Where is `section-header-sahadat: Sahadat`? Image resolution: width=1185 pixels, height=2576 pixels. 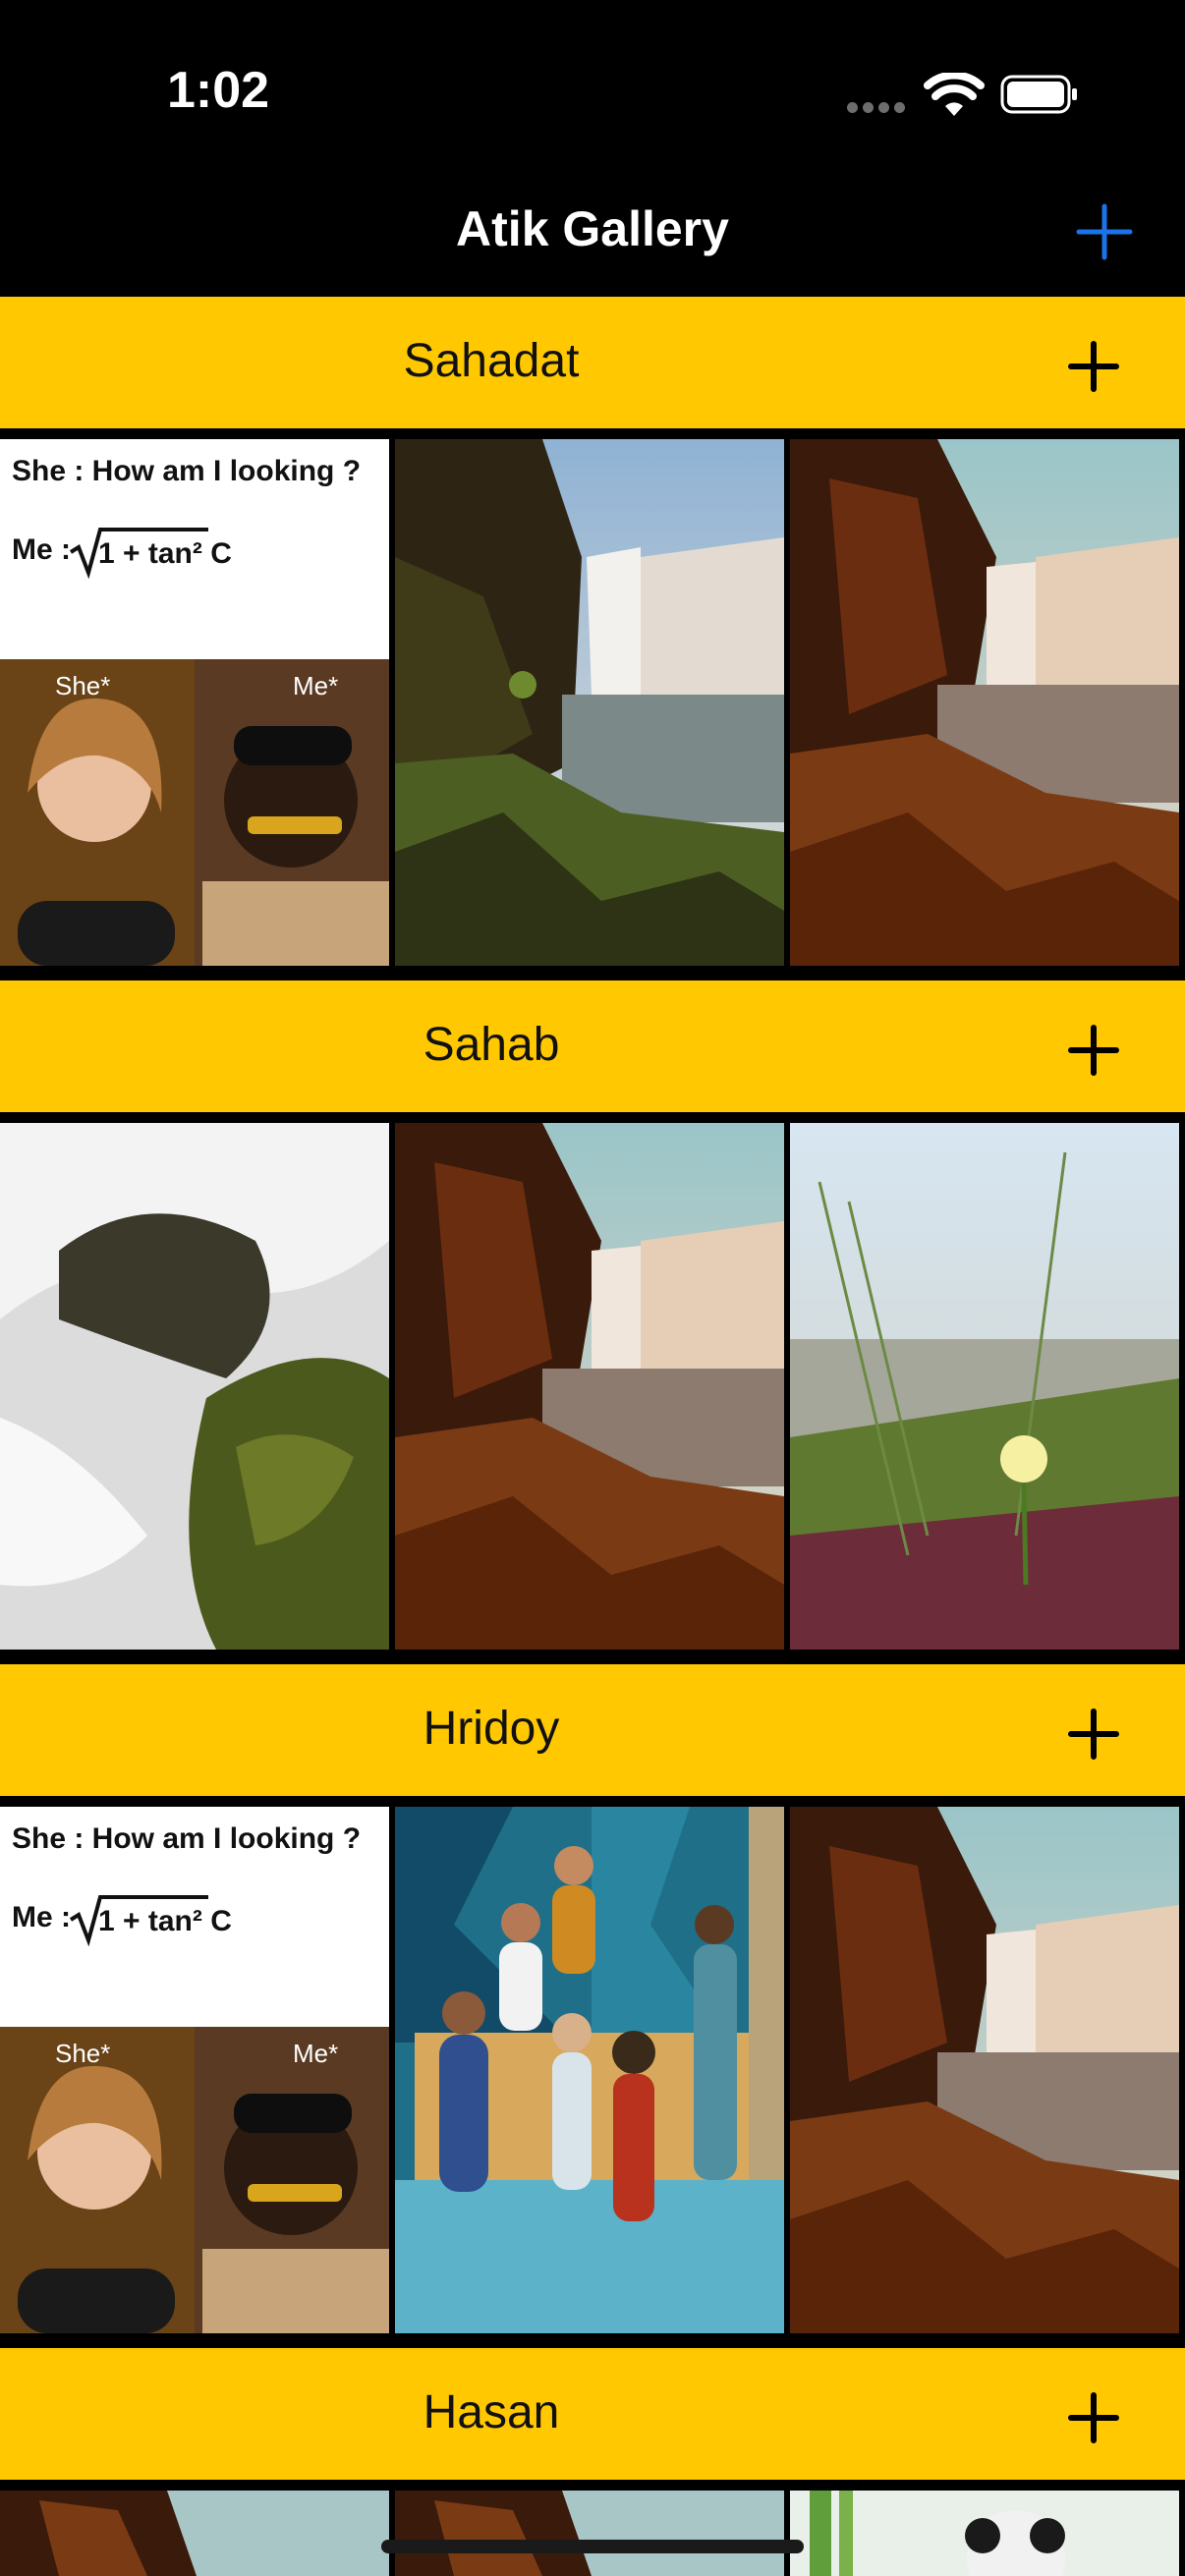 section-header-sahadat: Sahadat is located at coordinates (592, 362).